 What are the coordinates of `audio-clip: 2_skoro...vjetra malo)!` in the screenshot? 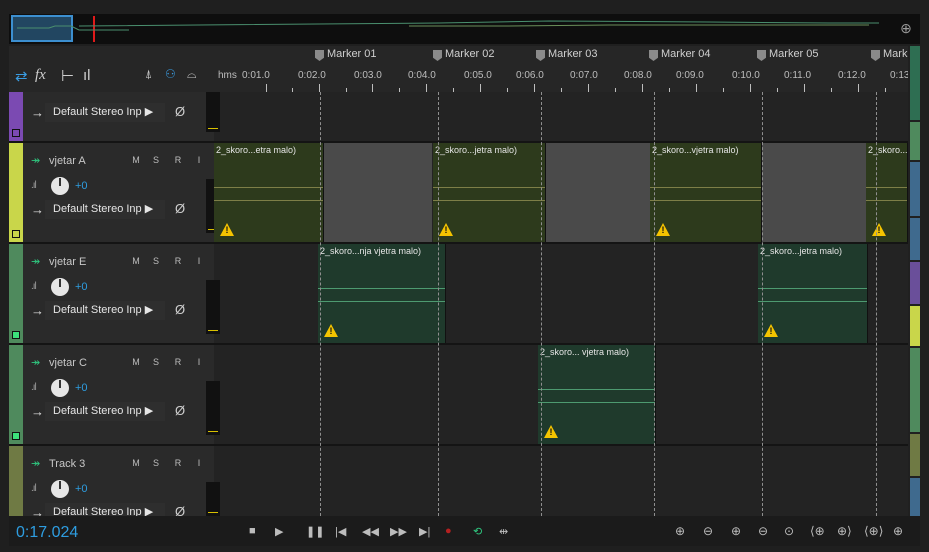 It's located at (706, 192).